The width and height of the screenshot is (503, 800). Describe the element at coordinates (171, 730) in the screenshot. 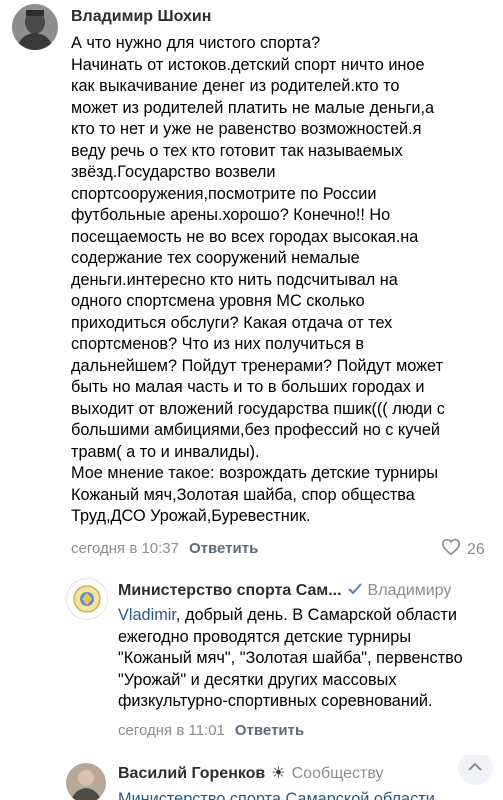

I see `comment-time: сегодня в 11:01` at that location.